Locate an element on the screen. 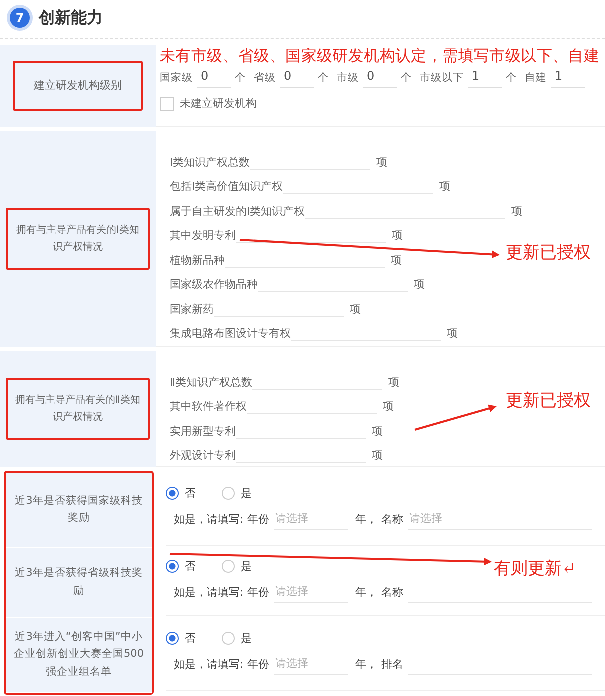 Image resolution: width=605 pixels, height=696 pixels. field-label: 拥有与主导产品有关的Ⅰ类知识产权情况 is located at coordinates (78, 239).